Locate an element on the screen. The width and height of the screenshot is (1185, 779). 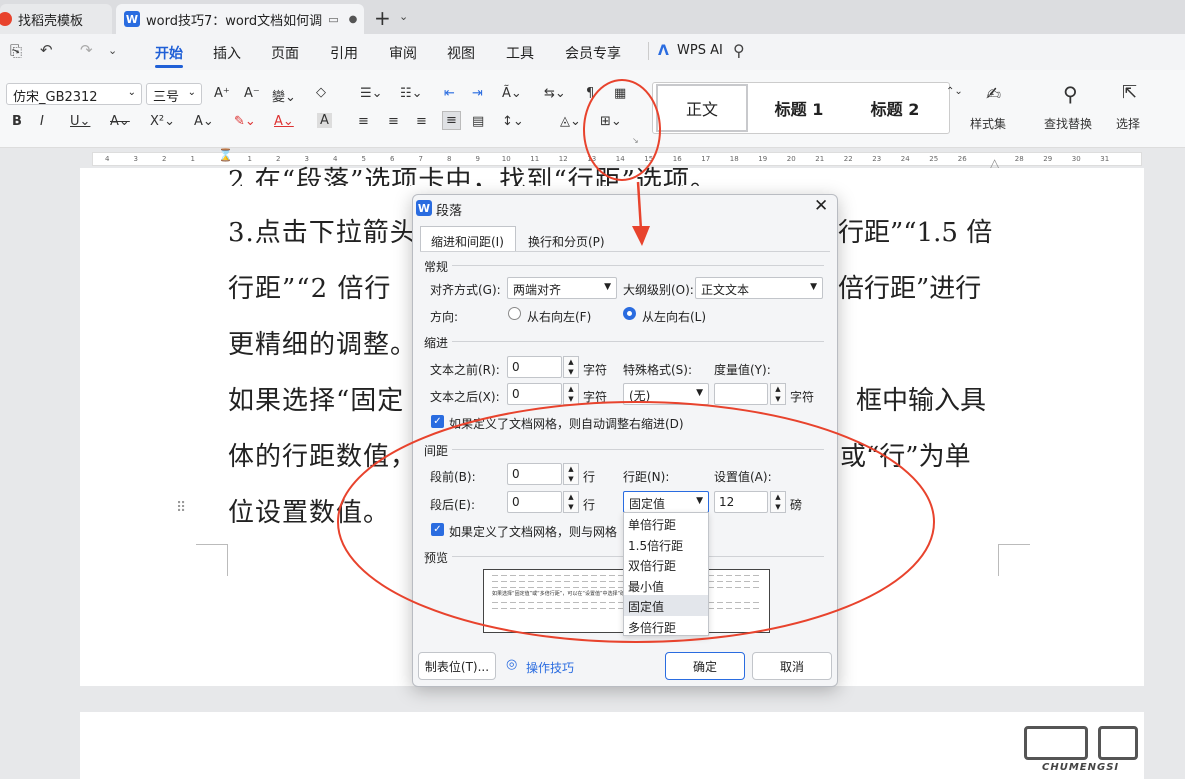
watermark-brand: CHUMENGSI is located at coordinates (1081, 767).